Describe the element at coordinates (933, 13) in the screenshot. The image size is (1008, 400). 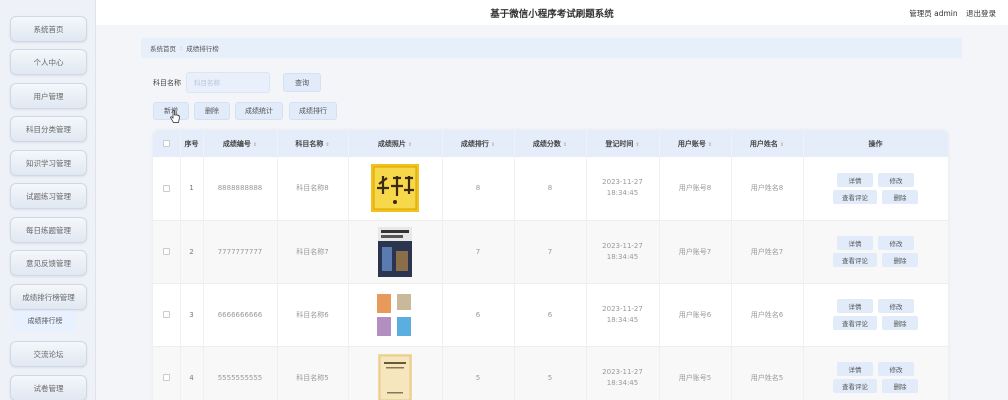
I see `user-name: 管理员 admin` at that location.